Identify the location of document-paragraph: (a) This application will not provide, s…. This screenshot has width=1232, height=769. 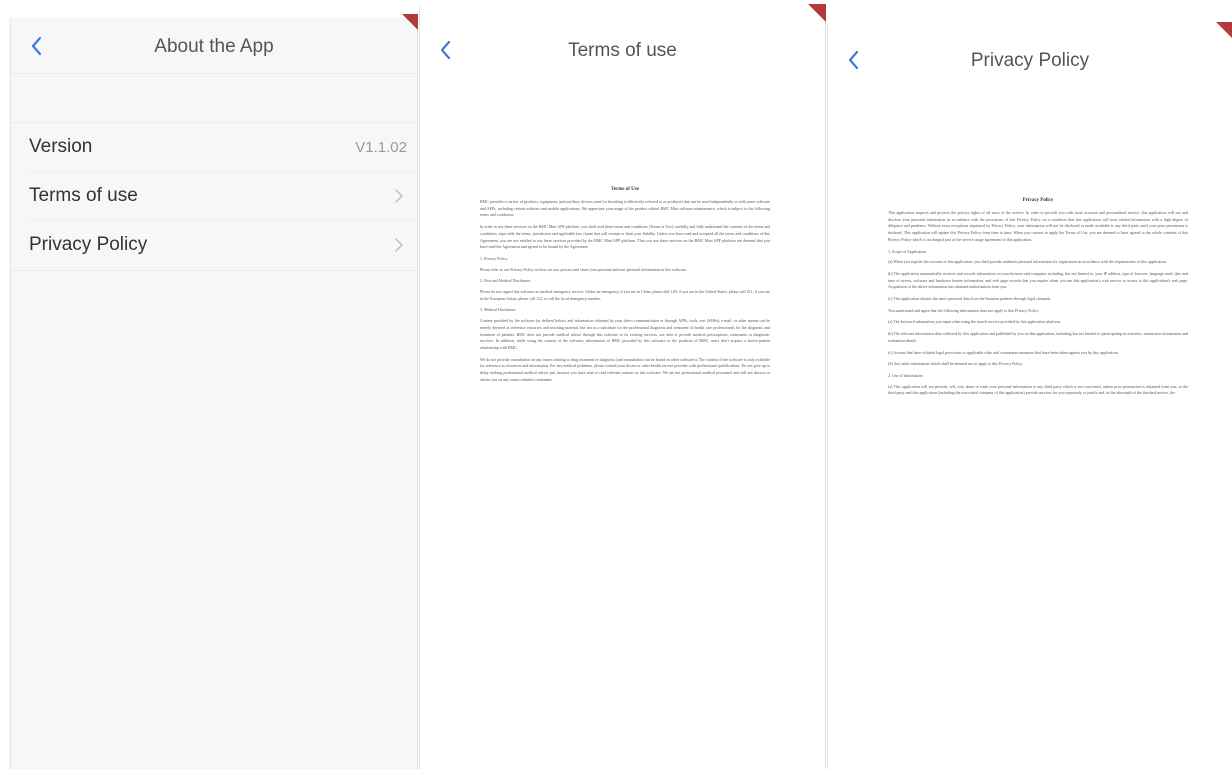
(1038, 389).